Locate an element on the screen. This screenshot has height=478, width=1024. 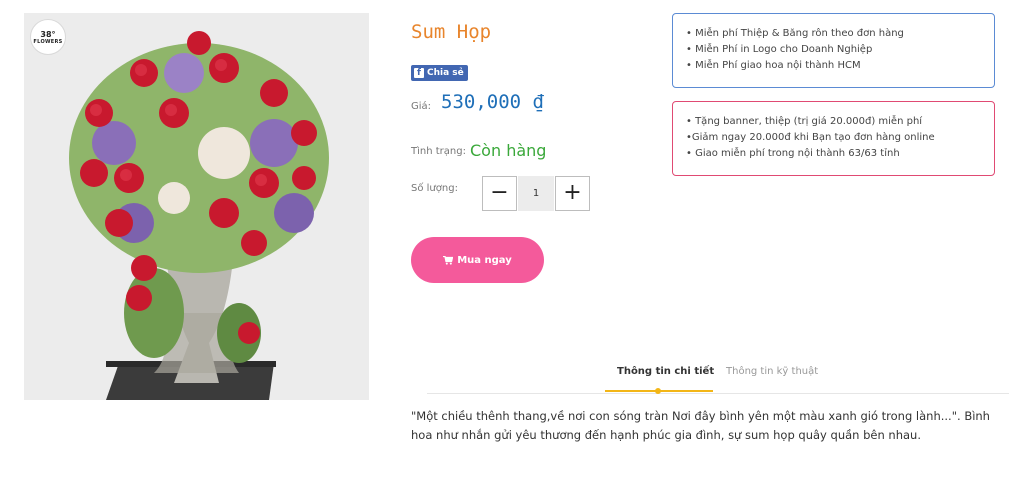
price-label: Giá: is located at coordinates (421, 106).